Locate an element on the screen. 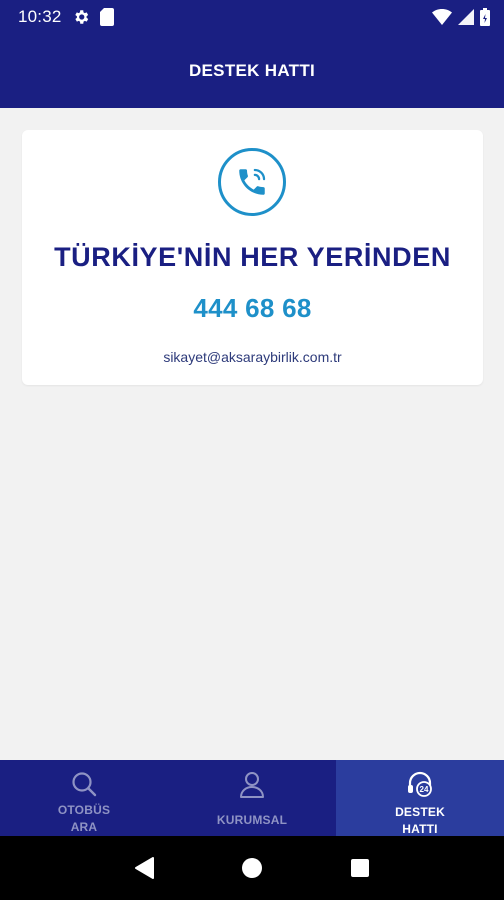  system-nav-bar is located at coordinates (252, 868).